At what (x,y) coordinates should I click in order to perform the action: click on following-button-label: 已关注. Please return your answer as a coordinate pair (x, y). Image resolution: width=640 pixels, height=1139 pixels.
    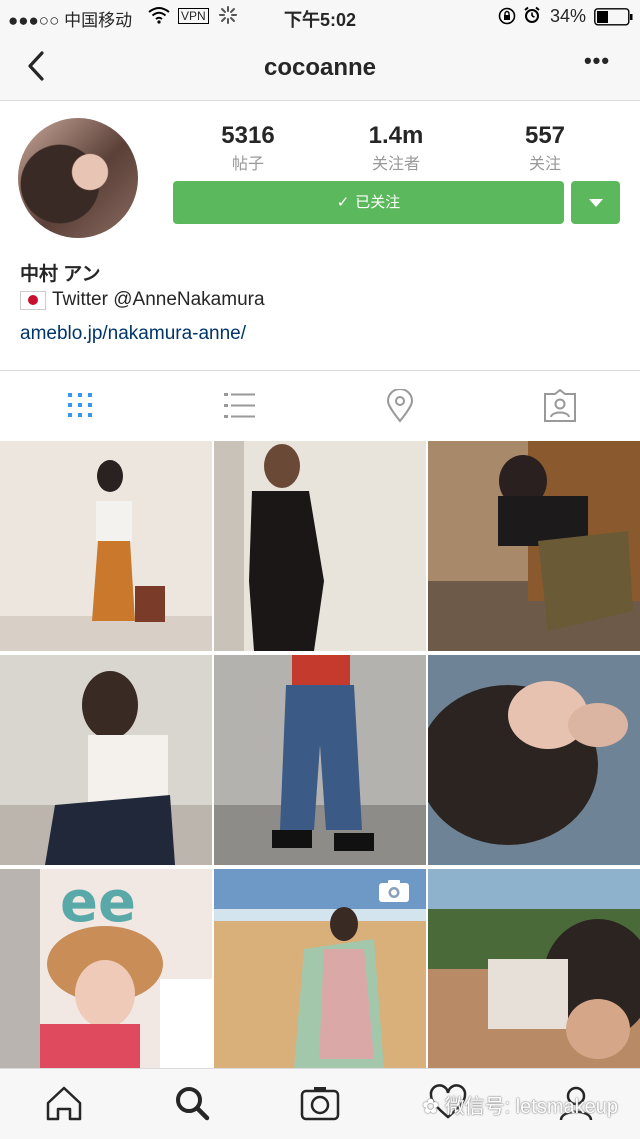
    Looking at the image, I should click on (378, 202).